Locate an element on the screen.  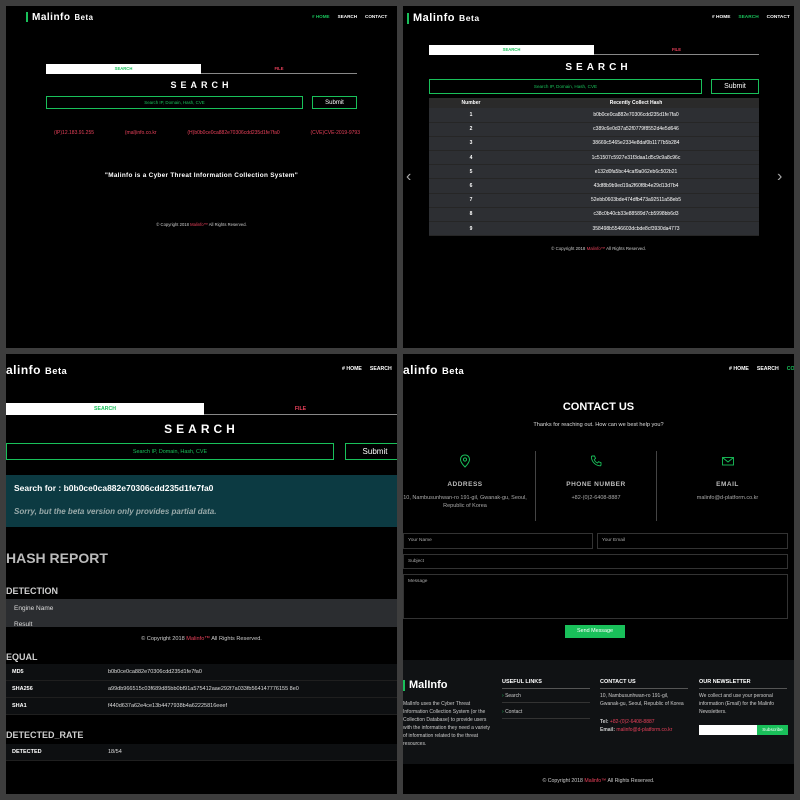
email-column: EMAIL malinfo@d-platform.co.kr is located at coordinates (727, 478).